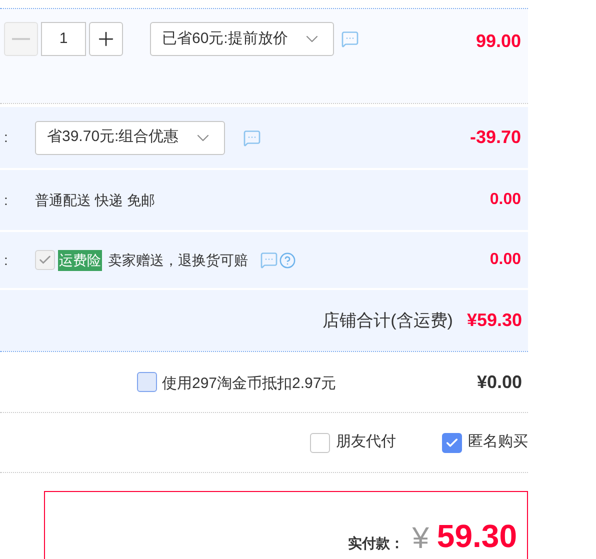 This screenshot has height=559, width=596. I want to click on coins-amount: ¥0.00, so click(499, 382).